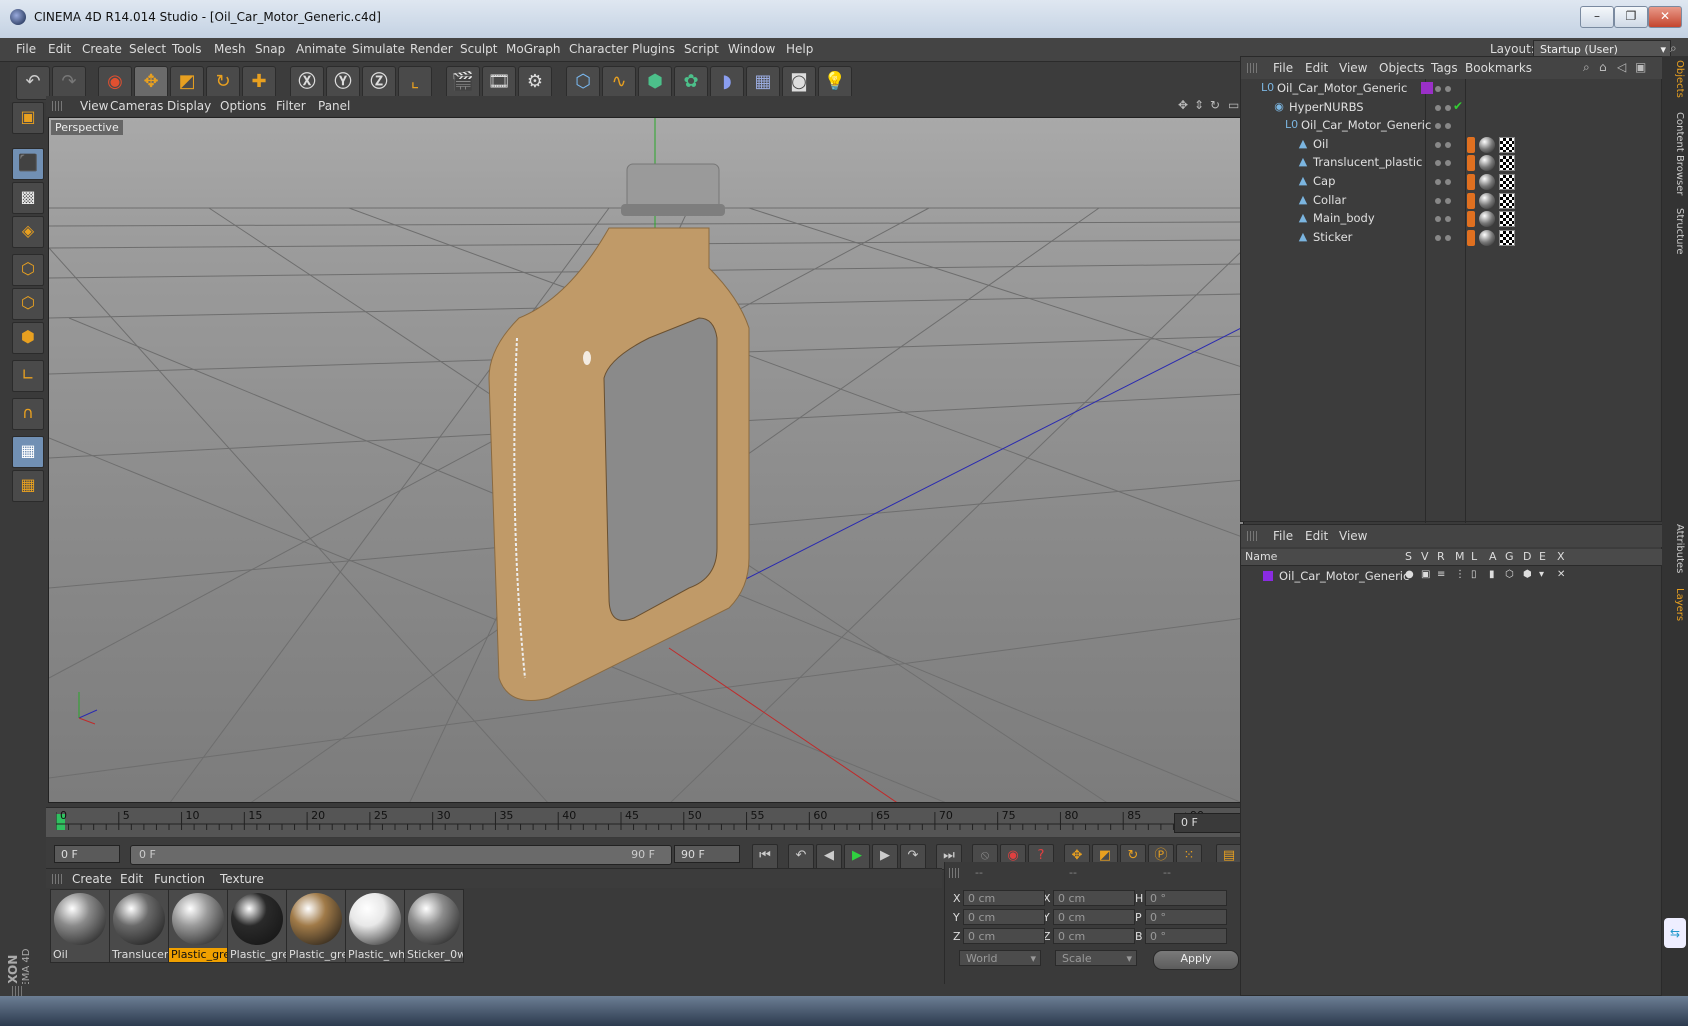  I want to click on apply-button: Apply, so click(1196, 960).